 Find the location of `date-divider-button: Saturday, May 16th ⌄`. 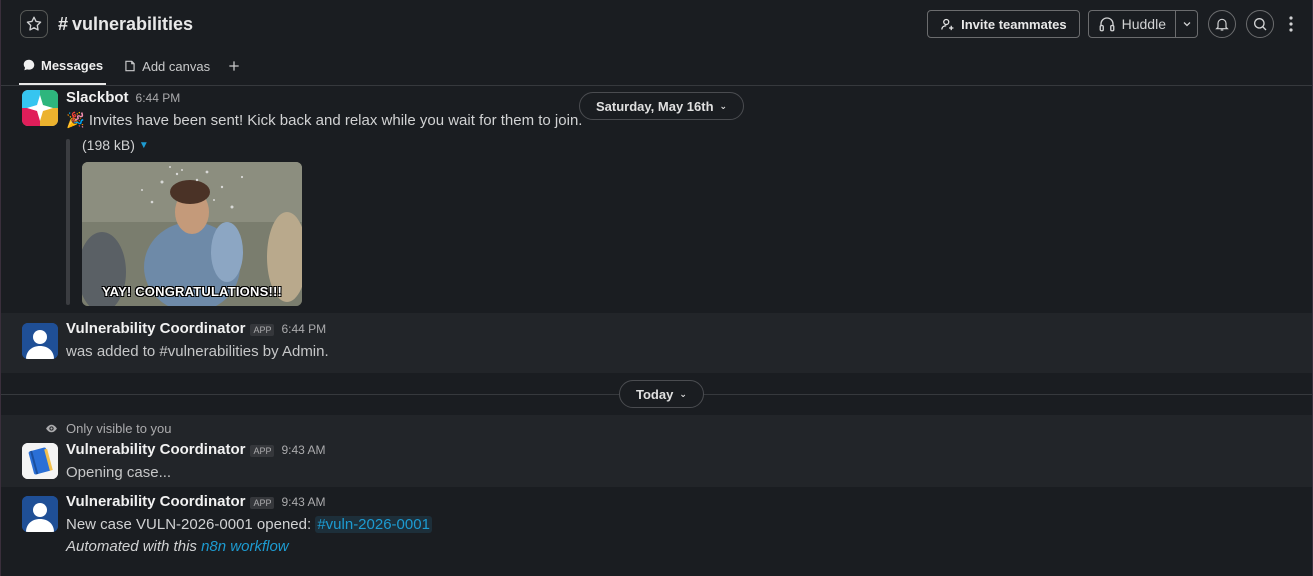

date-divider-button: Saturday, May 16th ⌄ is located at coordinates (662, 106).